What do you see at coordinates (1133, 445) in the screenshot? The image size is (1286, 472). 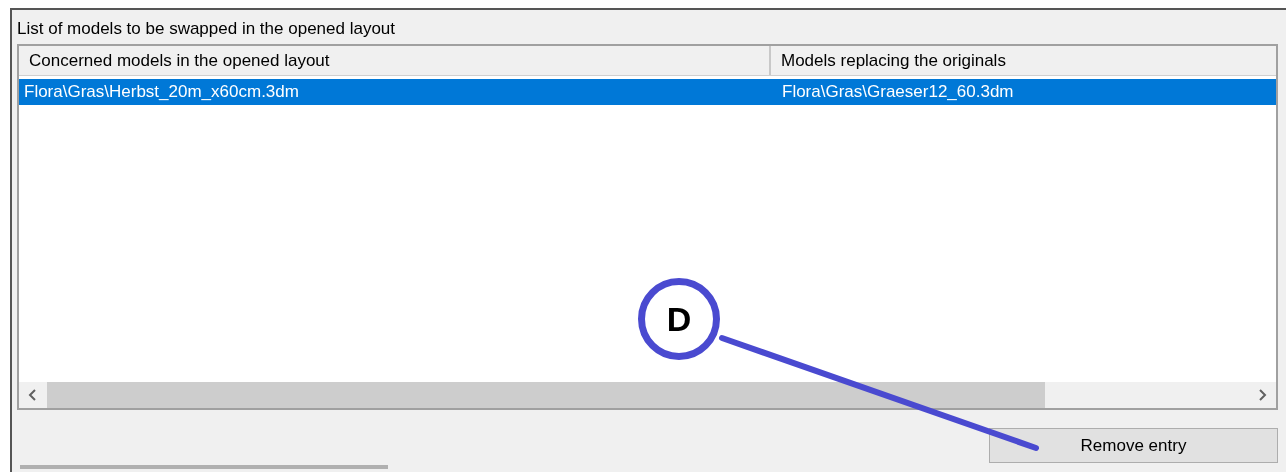 I see `remove-entry-button: Remove entry` at bounding box center [1133, 445].